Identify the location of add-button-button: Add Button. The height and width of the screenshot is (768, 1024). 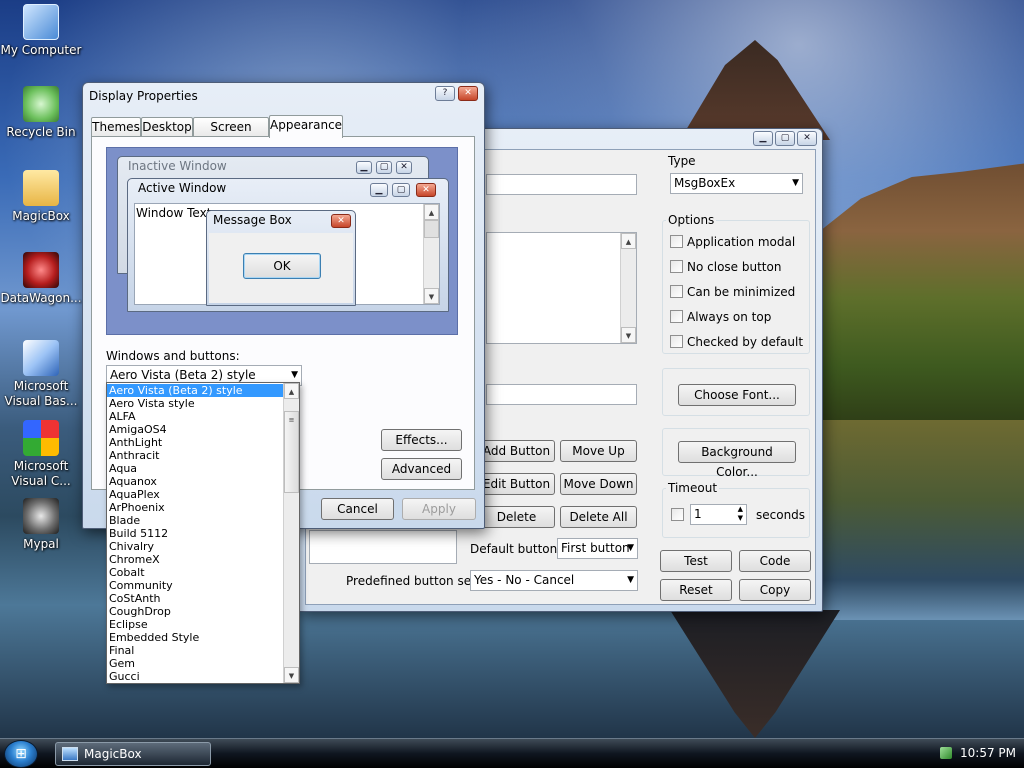
(516, 451).